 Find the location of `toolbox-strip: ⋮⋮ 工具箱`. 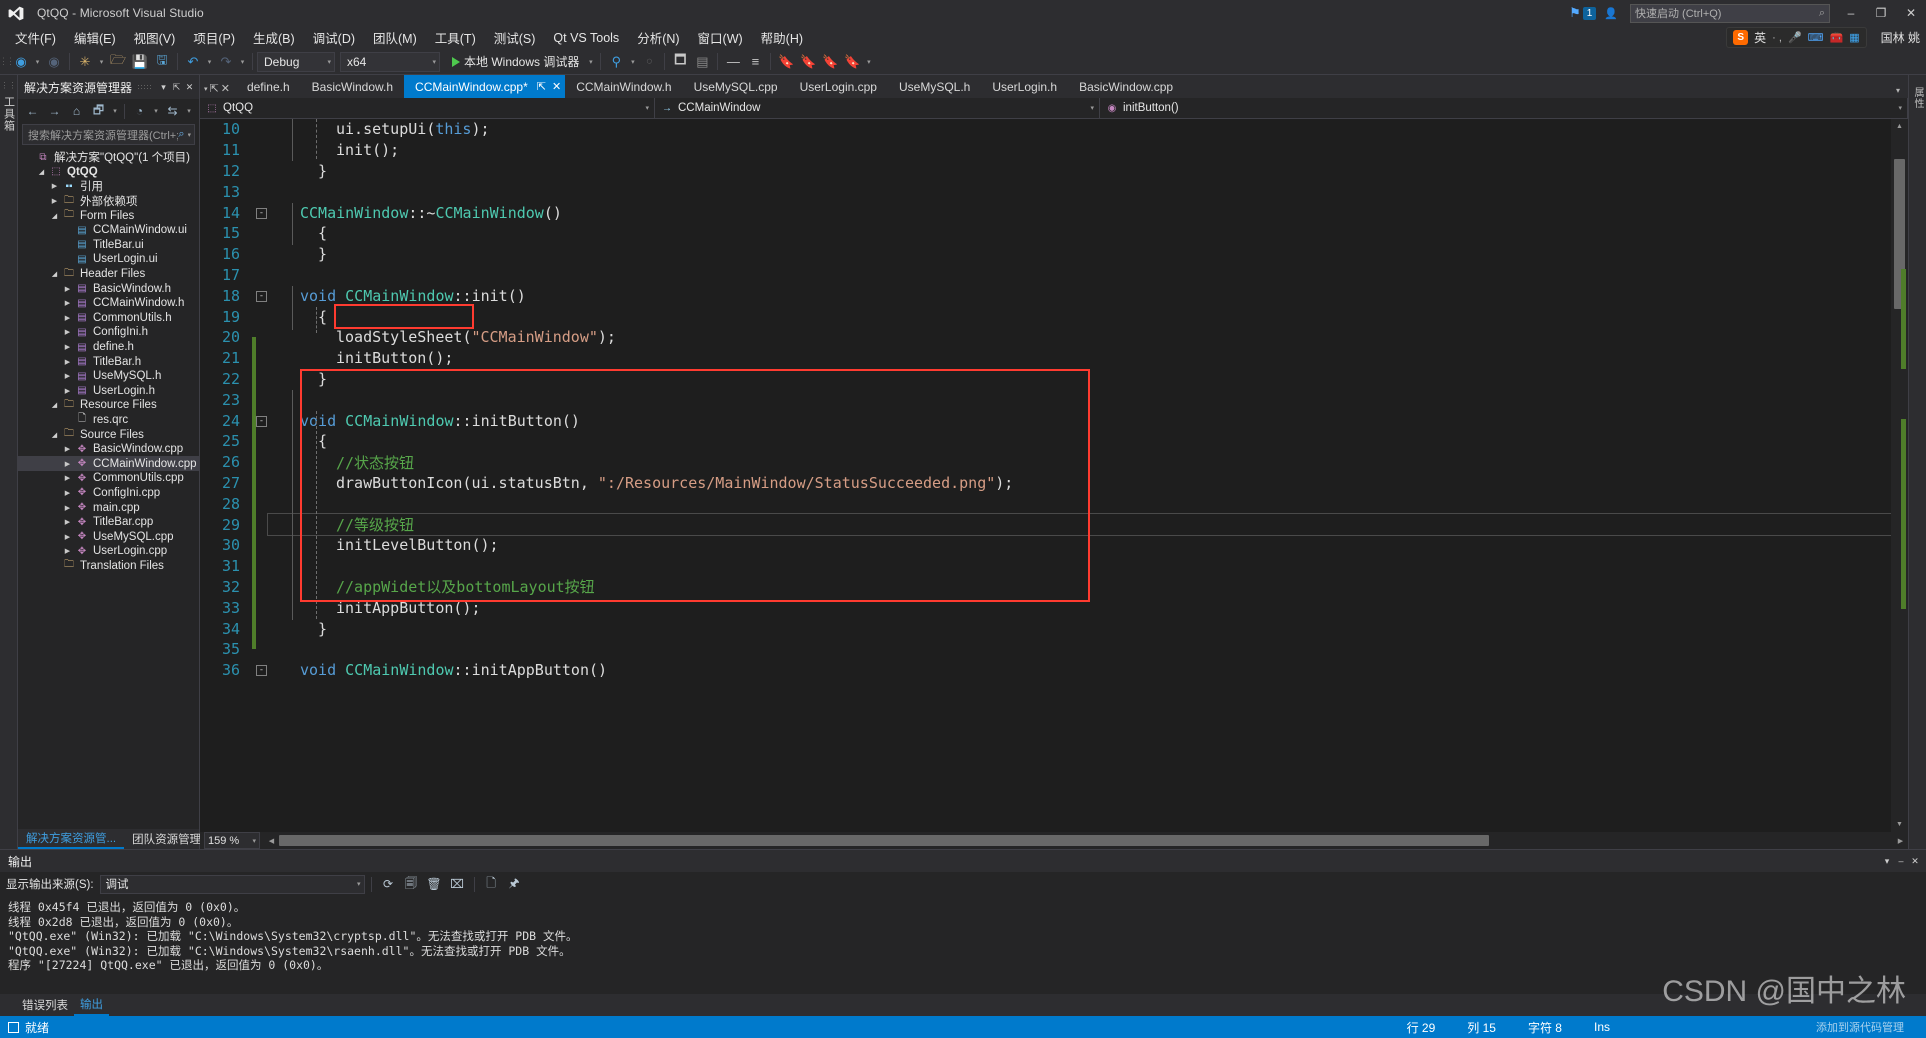

toolbox-strip: ⋮⋮ 工具箱 is located at coordinates (9, 462).